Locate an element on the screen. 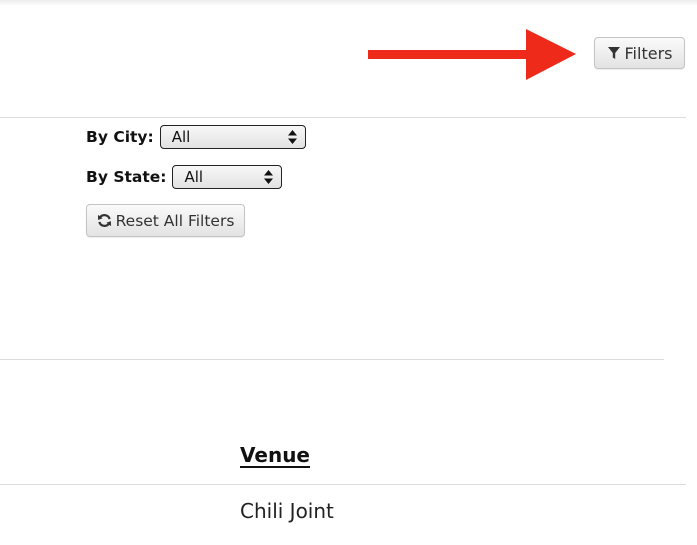 The width and height of the screenshot is (697, 545). filters-button-label: Filters is located at coordinates (648, 53).